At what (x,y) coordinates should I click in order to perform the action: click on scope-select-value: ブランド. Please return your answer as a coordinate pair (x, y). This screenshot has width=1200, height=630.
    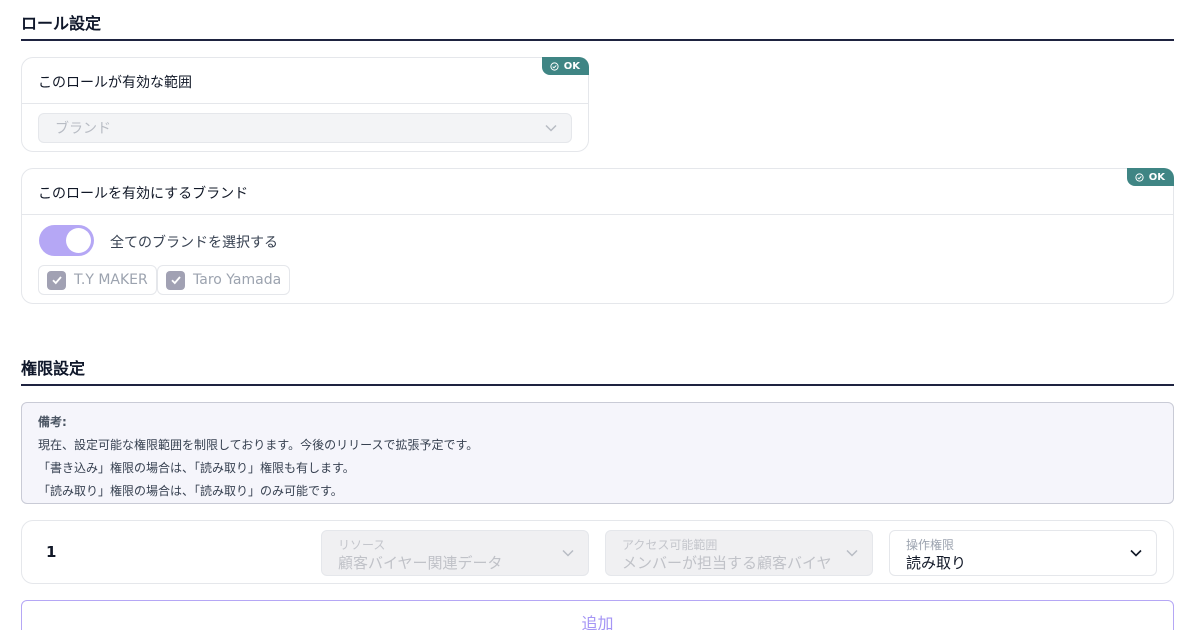
    Looking at the image, I should click on (83, 129).